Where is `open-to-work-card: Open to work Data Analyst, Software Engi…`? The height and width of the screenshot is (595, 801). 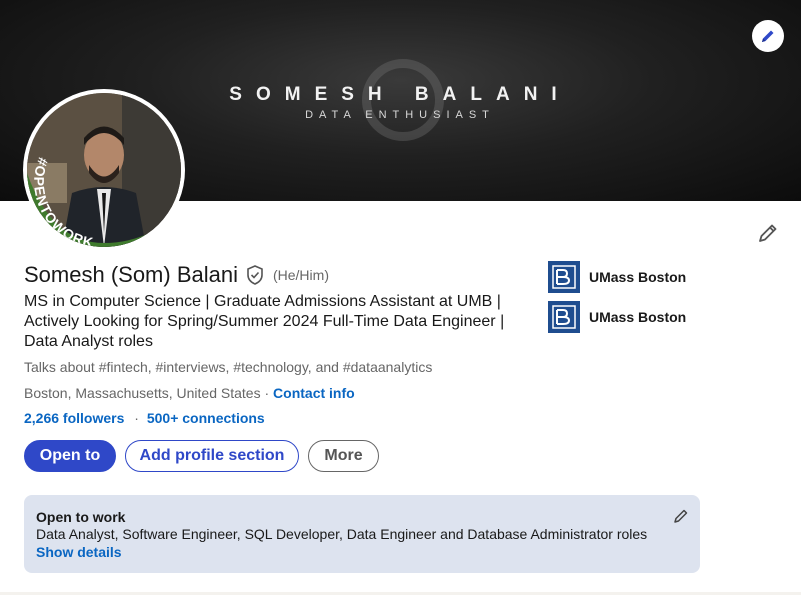 open-to-work-card: Open to work Data Analyst, Software Engi… is located at coordinates (362, 534).